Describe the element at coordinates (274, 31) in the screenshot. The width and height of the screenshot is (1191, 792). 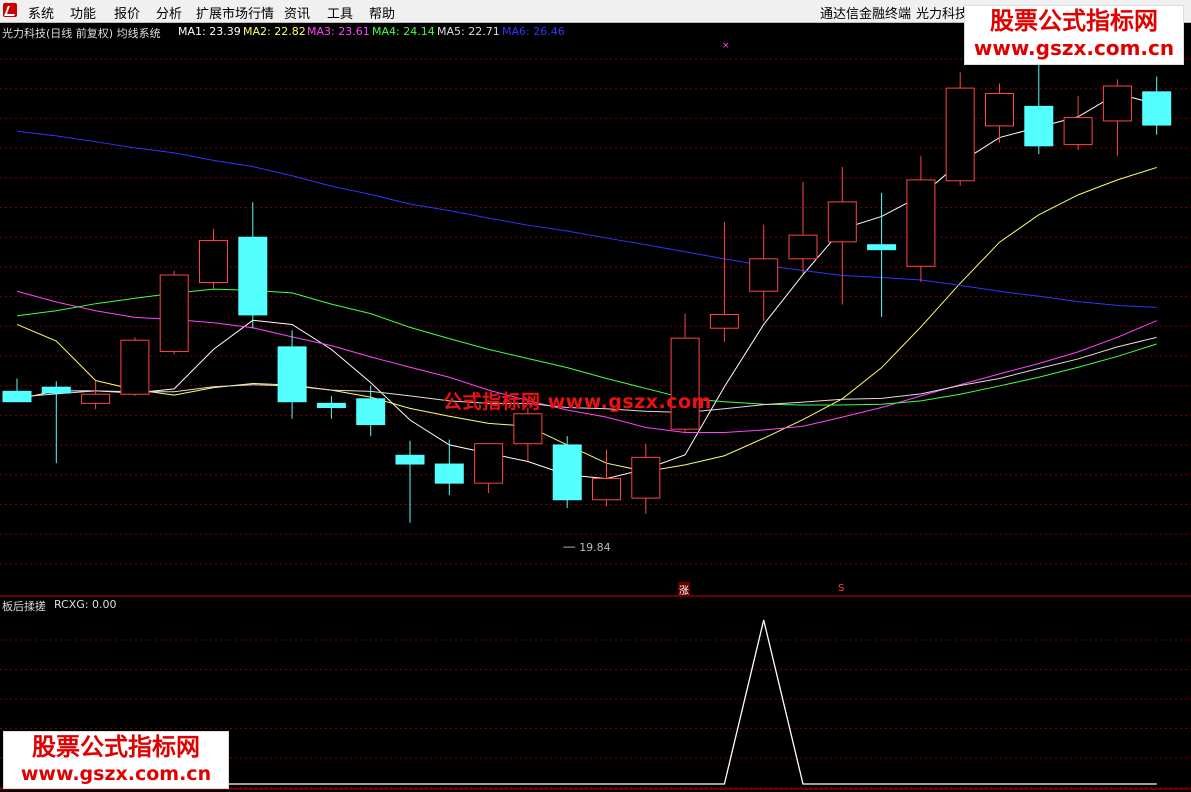
I see `ma2-value: MA2: 22.82` at that location.